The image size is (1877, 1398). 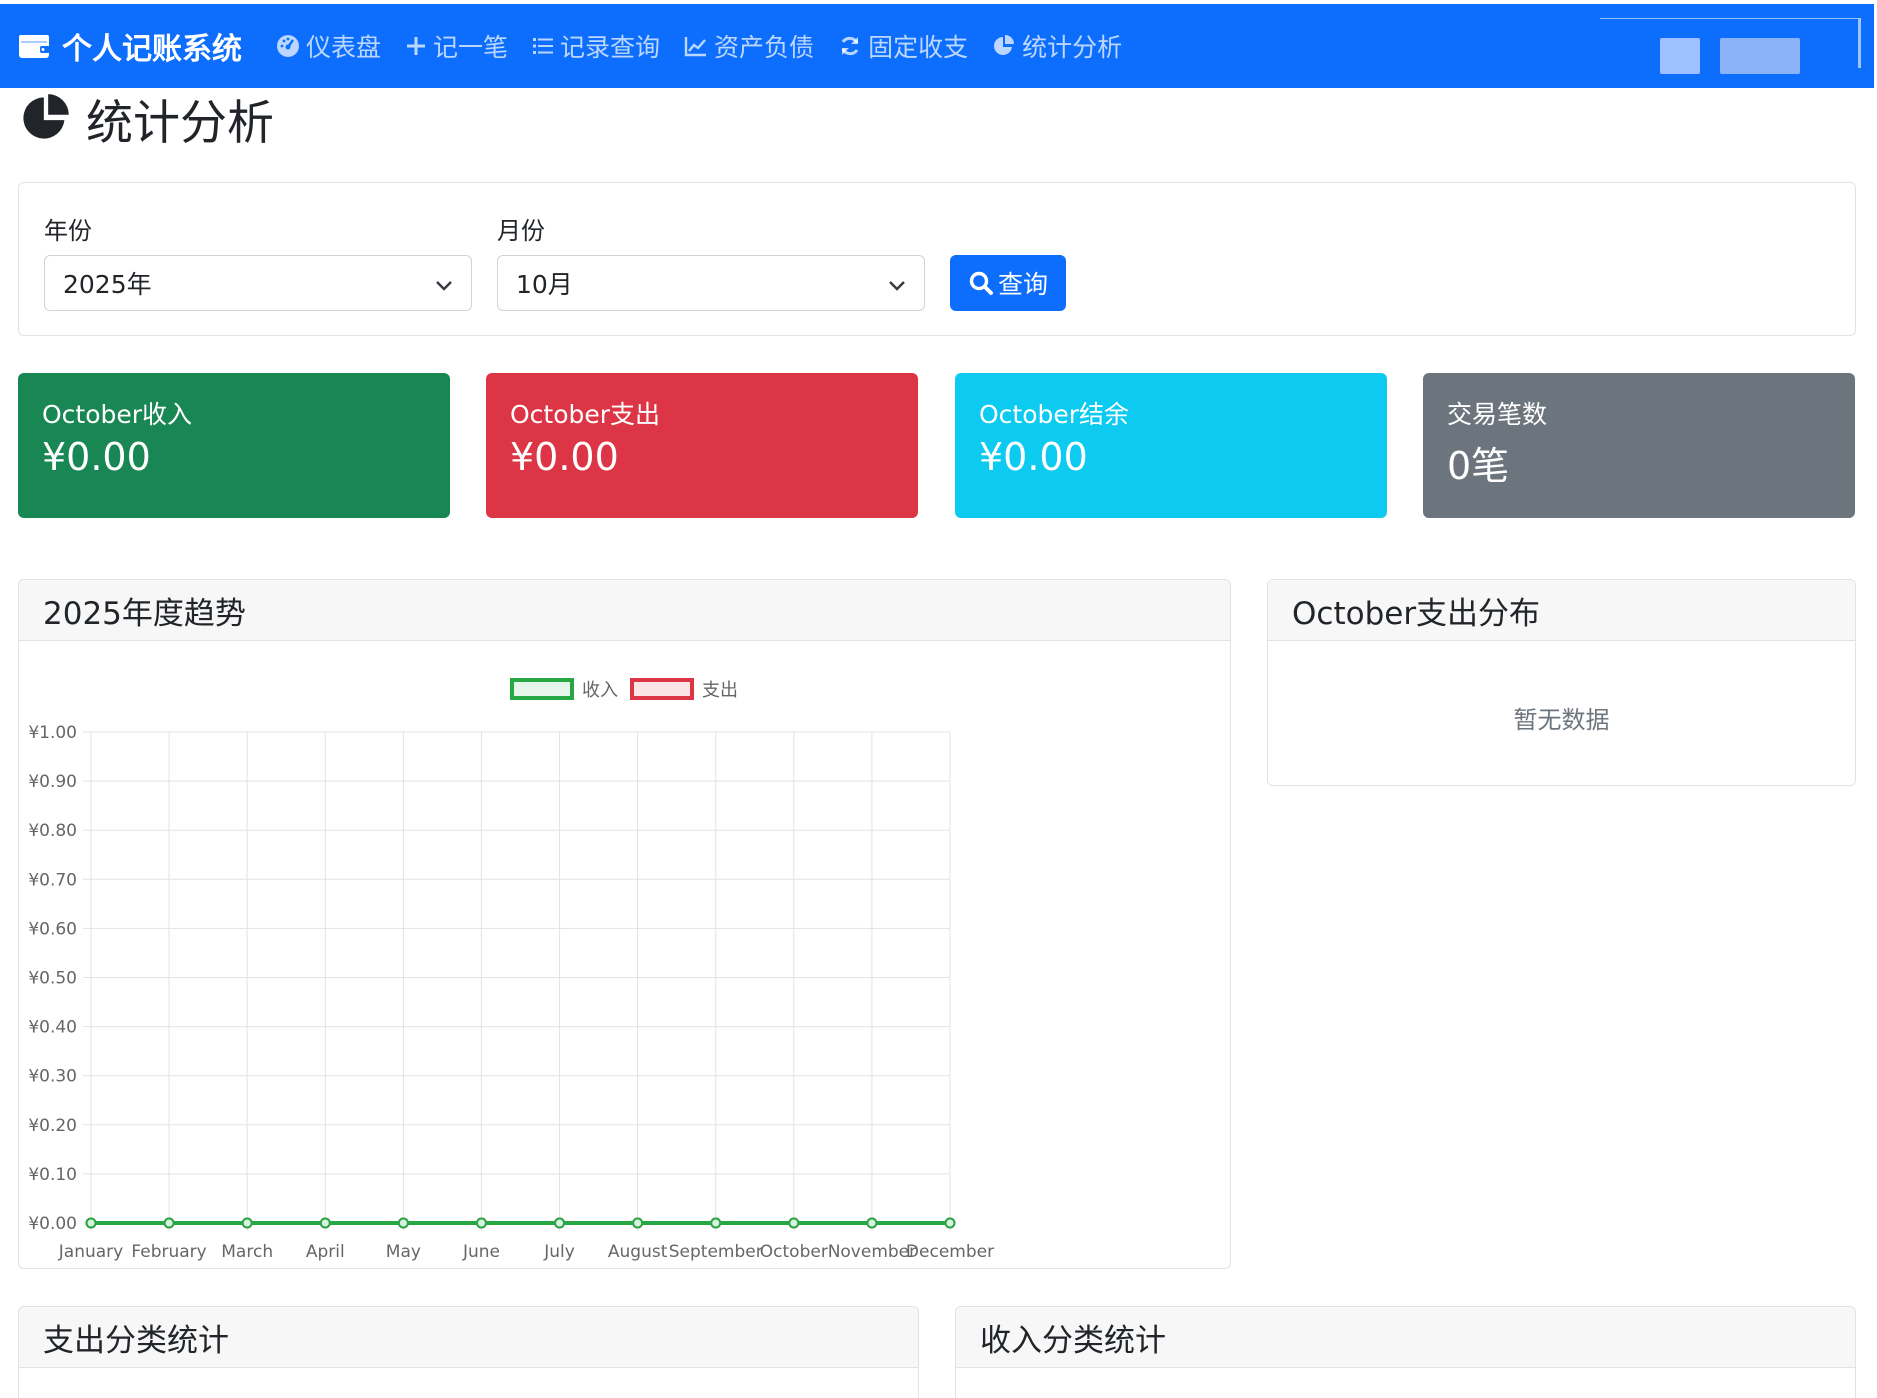 I want to click on search-icon, so click(x=981, y=283).